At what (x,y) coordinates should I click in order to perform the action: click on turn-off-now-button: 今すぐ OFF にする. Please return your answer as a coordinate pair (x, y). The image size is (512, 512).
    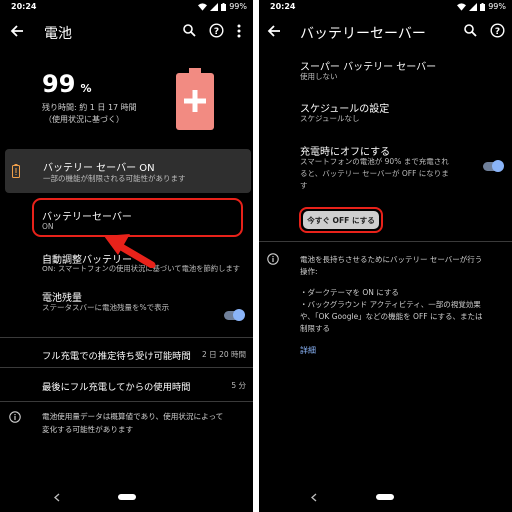
    Looking at the image, I should click on (341, 220).